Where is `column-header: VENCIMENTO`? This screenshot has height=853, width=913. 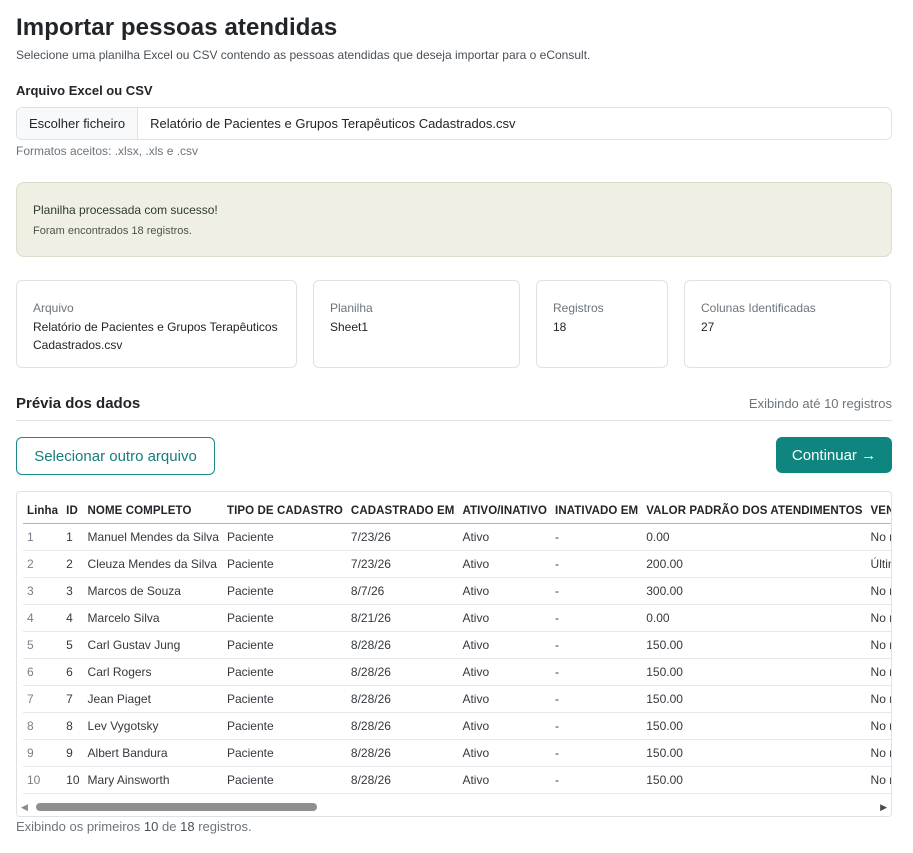
column-header: VENCIMENTO is located at coordinates (878, 511).